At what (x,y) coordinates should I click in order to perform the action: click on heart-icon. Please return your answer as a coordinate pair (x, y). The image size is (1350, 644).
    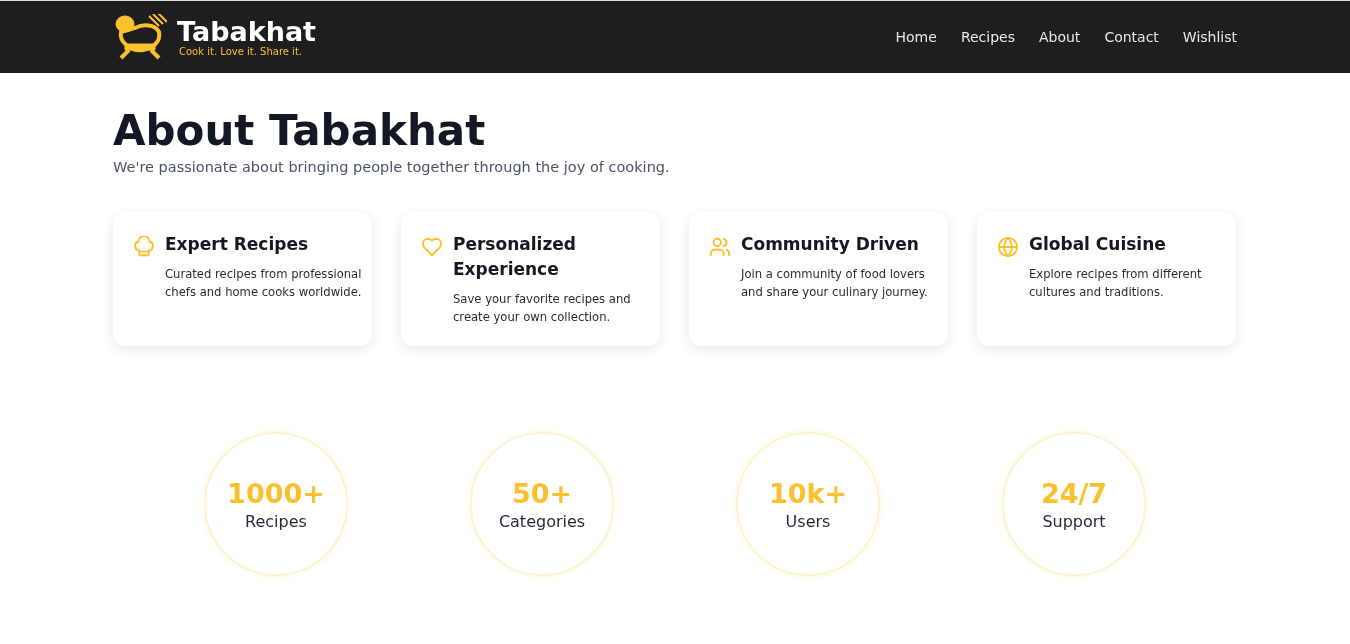
    Looking at the image, I should click on (432, 247).